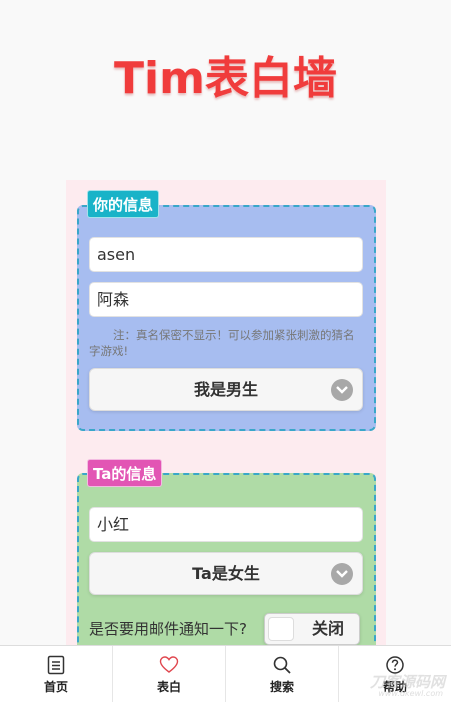 The width and height of the screenshot is (451, 702). I want to click on ta-name-input: 小红, so click(226, 524).